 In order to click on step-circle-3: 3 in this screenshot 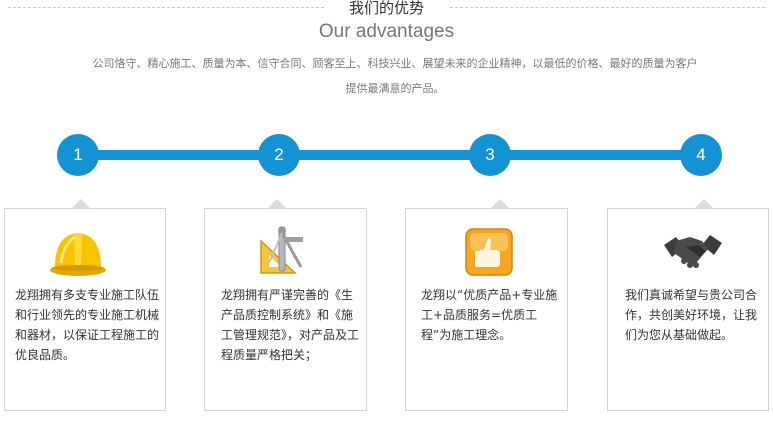, I will do `click(490, 155)`.